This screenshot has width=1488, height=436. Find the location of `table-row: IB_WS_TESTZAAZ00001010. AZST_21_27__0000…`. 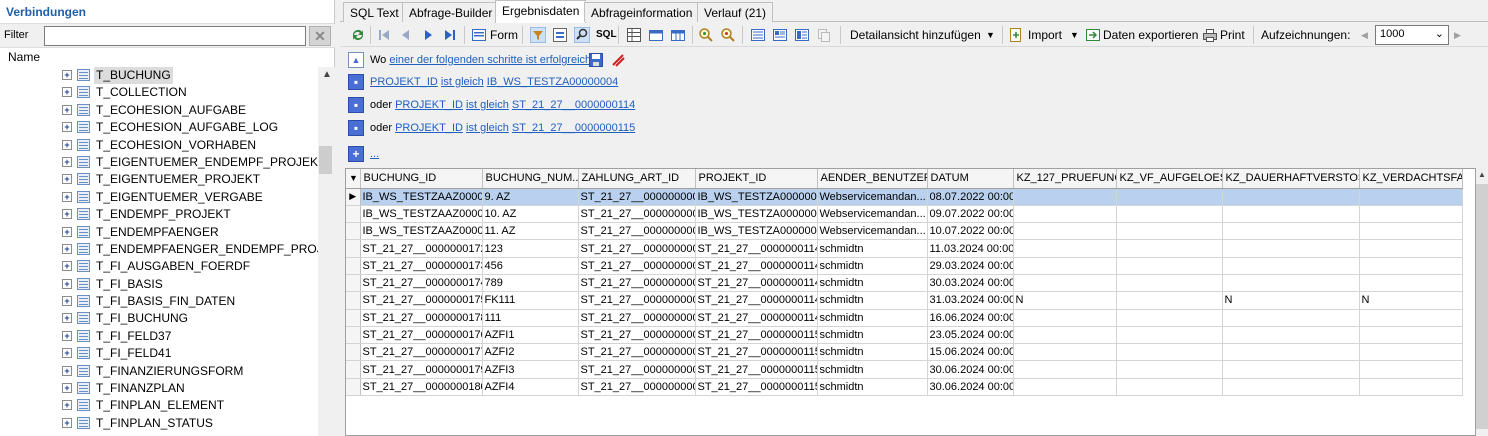

table-row: IB_WS_TESTZAAZ00001010. AZST_21_27__0000… is located at coordinates (904, 214).